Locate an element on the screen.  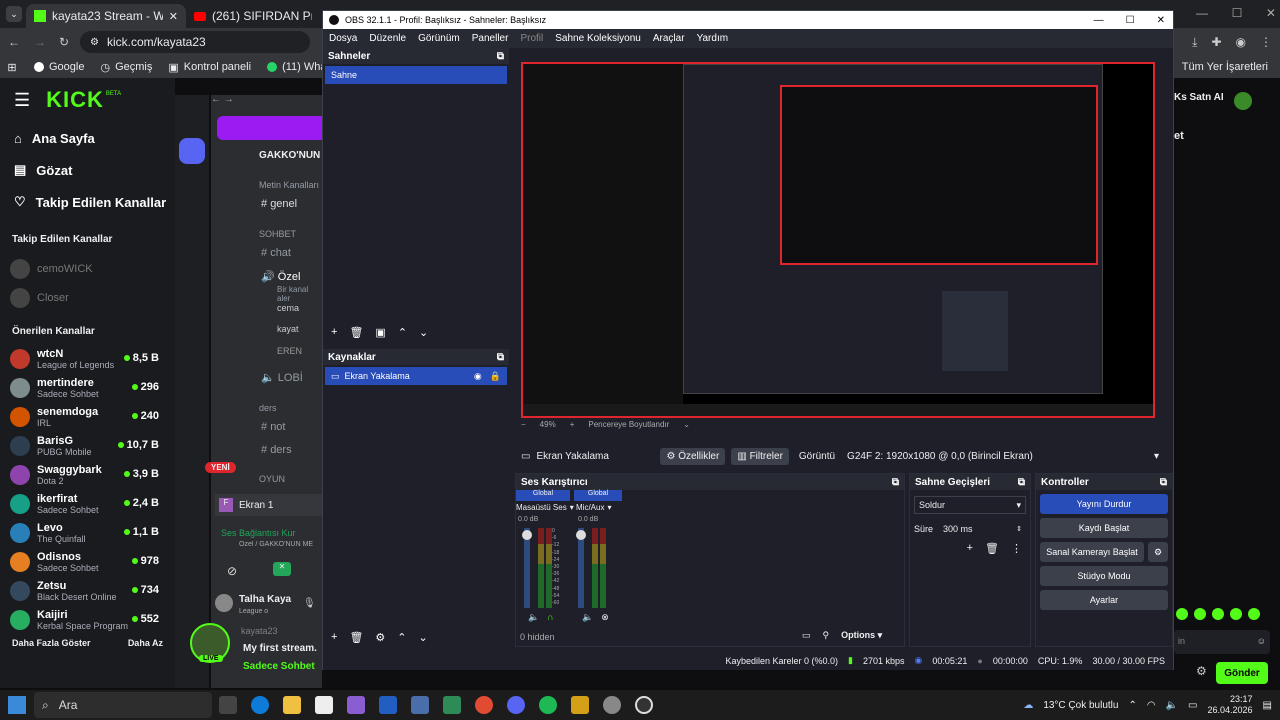
nav-home: ⌂ Ana Sayfa is located at coordinates (87, 138).